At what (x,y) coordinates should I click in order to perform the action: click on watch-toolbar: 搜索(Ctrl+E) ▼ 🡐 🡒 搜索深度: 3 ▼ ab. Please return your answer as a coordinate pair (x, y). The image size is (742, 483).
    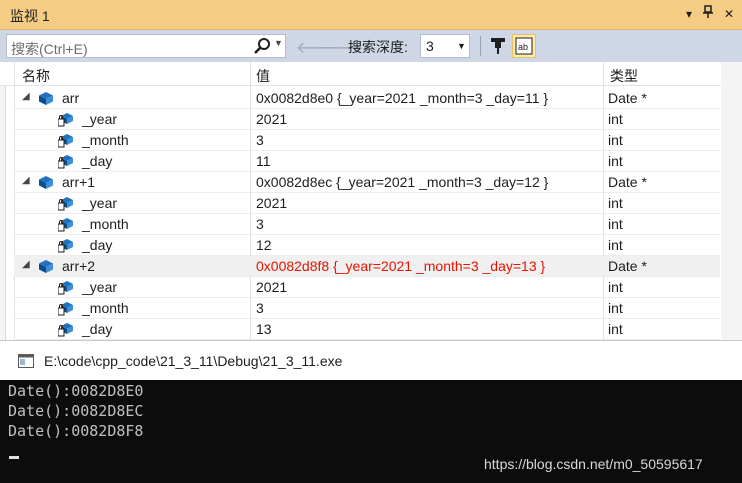
    Looking at the image, I should click on (371, 46).